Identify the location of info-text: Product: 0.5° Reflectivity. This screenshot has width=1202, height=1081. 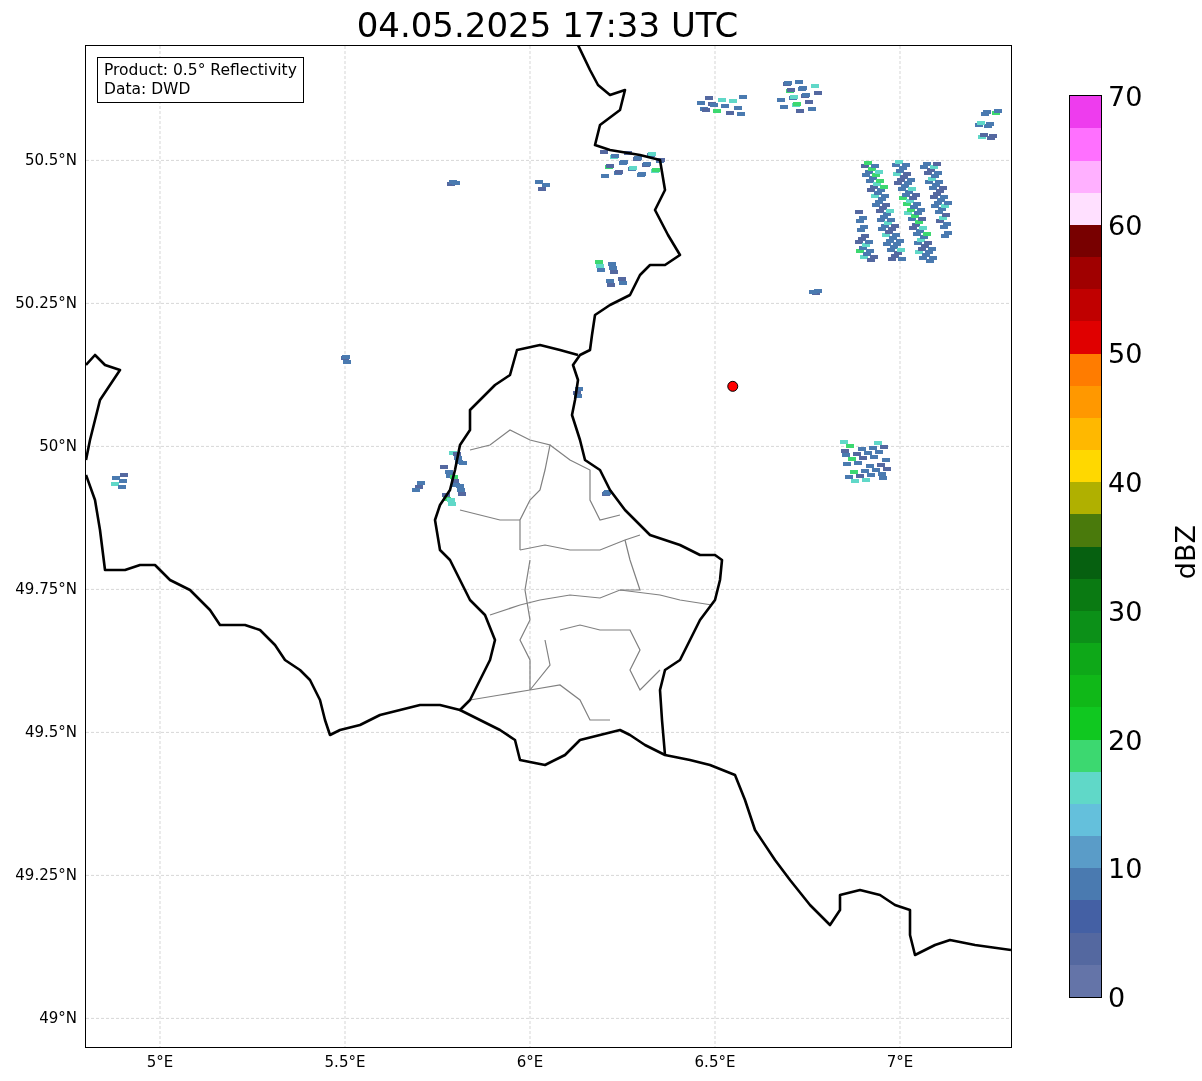
(200, 70).